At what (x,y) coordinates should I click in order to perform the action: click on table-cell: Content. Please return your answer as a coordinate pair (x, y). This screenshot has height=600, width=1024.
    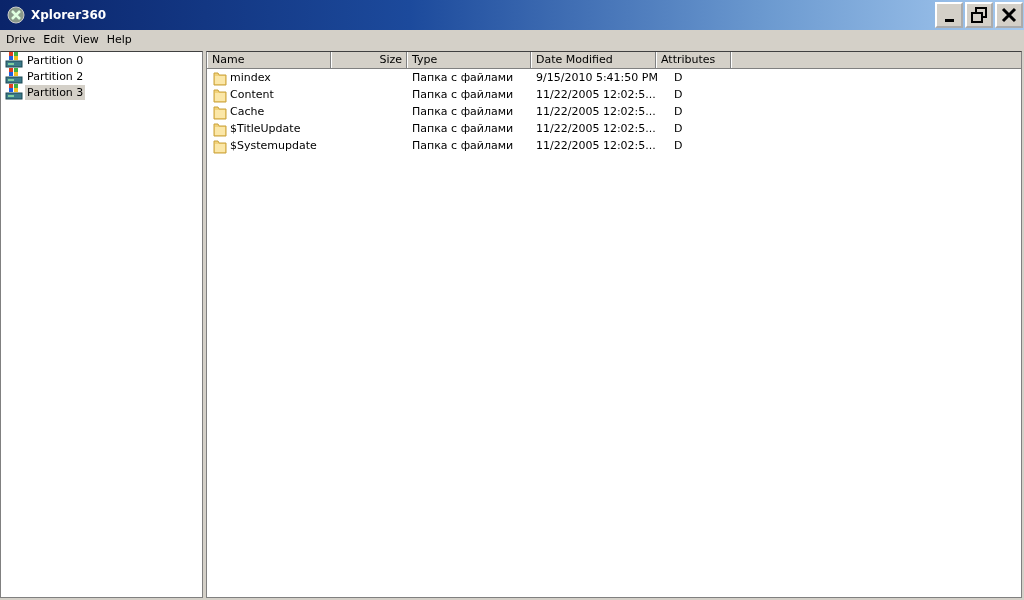
    Looking at the image, I should click on (252, 94).